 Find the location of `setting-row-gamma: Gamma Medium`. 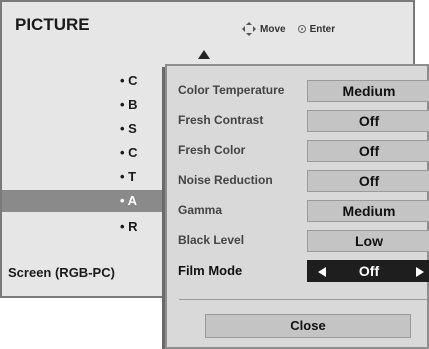

setting-row-gamma: Gamma Medium is located at coordinates (298, 211).